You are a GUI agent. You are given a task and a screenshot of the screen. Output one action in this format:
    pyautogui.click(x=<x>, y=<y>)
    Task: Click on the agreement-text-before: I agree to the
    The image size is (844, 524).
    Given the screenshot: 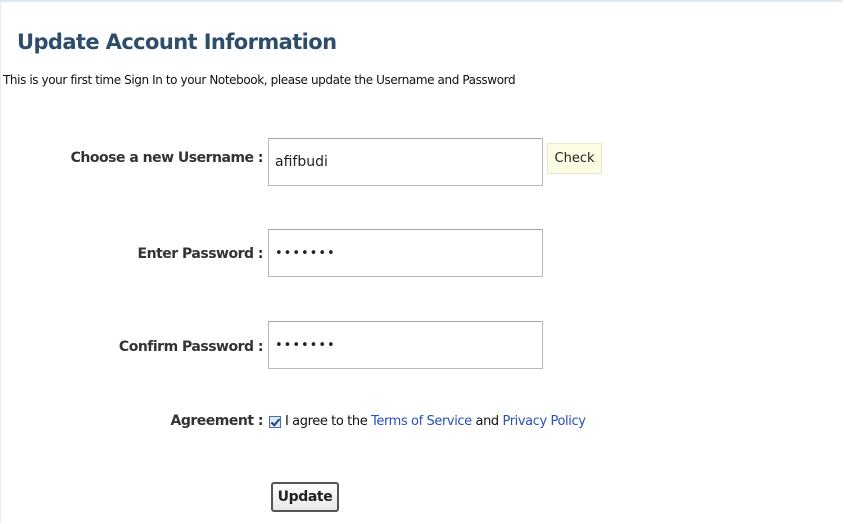 What is the action you would take?
    pyautogui.click(x=328, y=421)
    